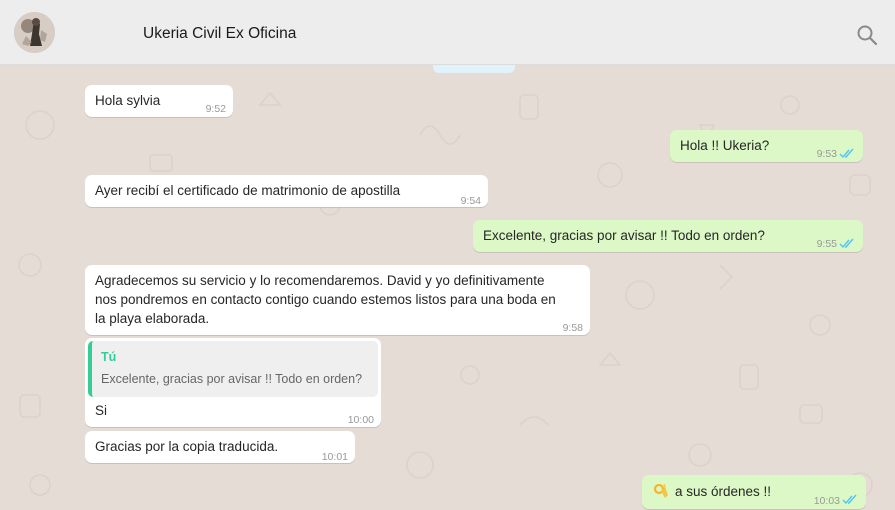 The height and width of the screenshot is (510, 895). Describe the element at coordinates (447, 32) in the screenshot. I see `chat-header: Ukeria Civil Ex Oficina` at that location.